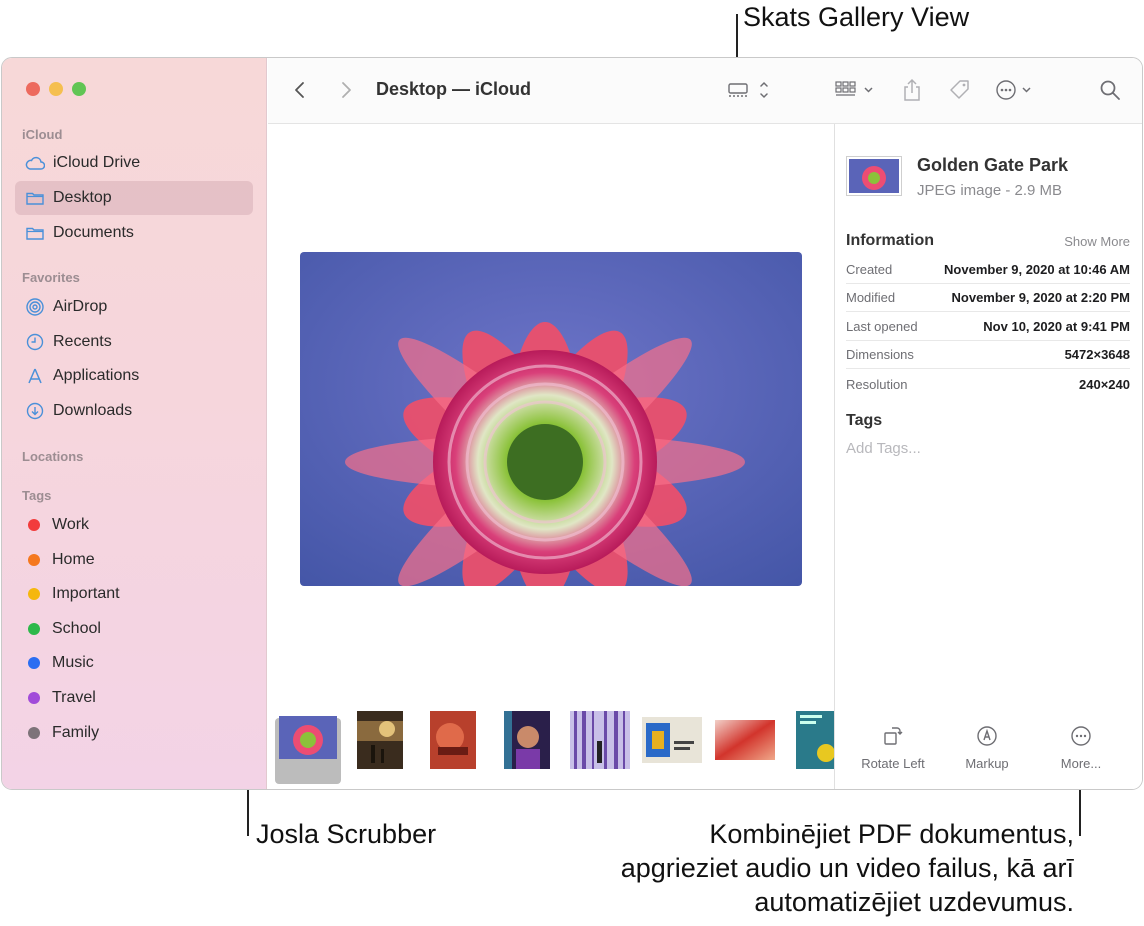 This screenshot has width=1144, height=926. I want to click on info-row-dimensions: Dimensions 5472×3648, so click(988, 355).